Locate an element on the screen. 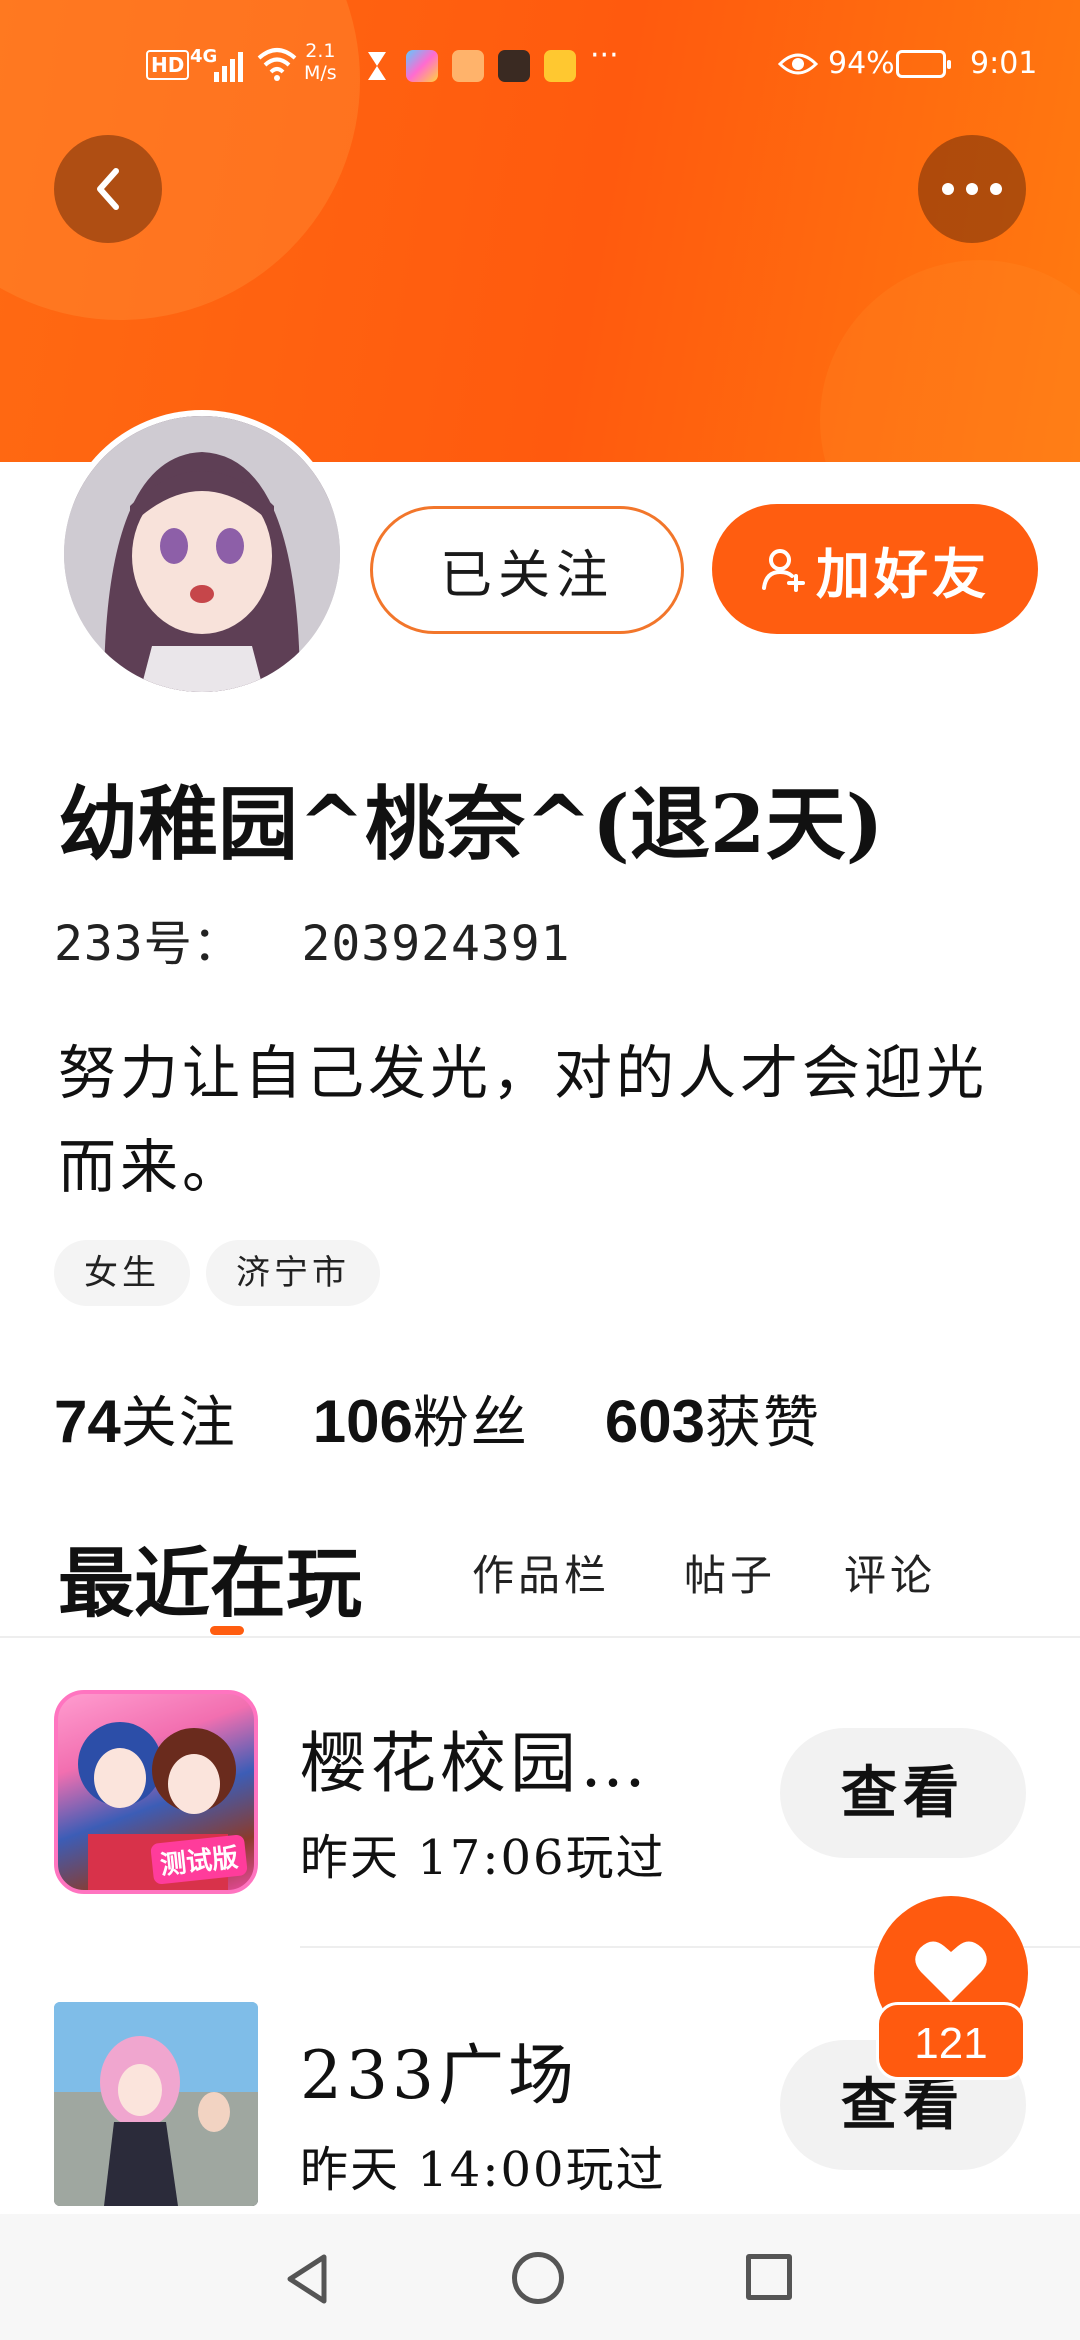  game-icon is located at coordinates (156, 2104).